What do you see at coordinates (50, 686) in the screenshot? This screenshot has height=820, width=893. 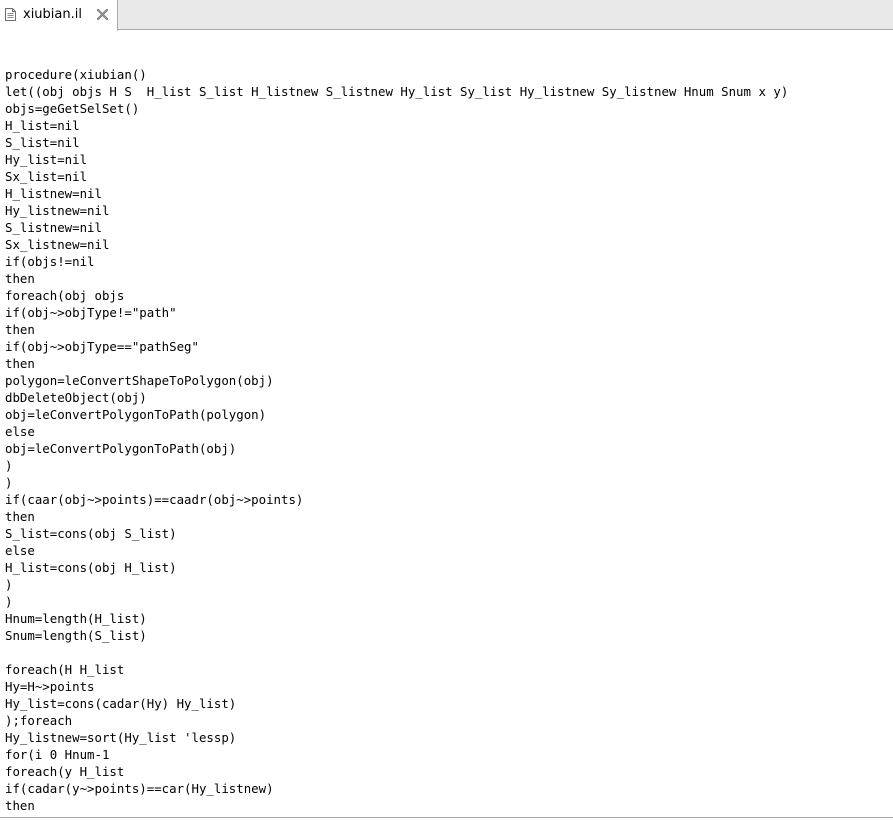 I see `code-line: Hy=H~>points` at bounding box center [50, 686].